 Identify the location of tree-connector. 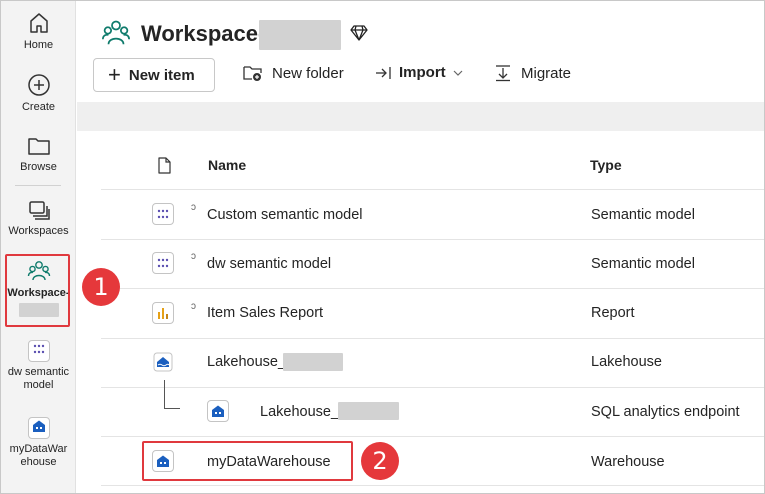
(172, 394).